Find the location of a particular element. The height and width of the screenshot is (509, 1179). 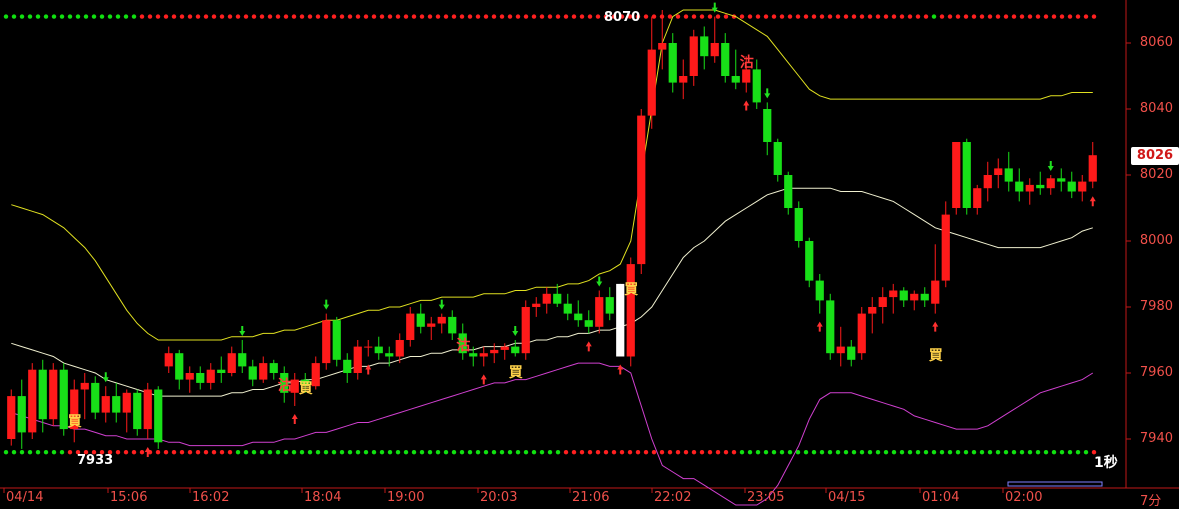

price-tick-label: 8060 is located at coordinates (1156, 42).